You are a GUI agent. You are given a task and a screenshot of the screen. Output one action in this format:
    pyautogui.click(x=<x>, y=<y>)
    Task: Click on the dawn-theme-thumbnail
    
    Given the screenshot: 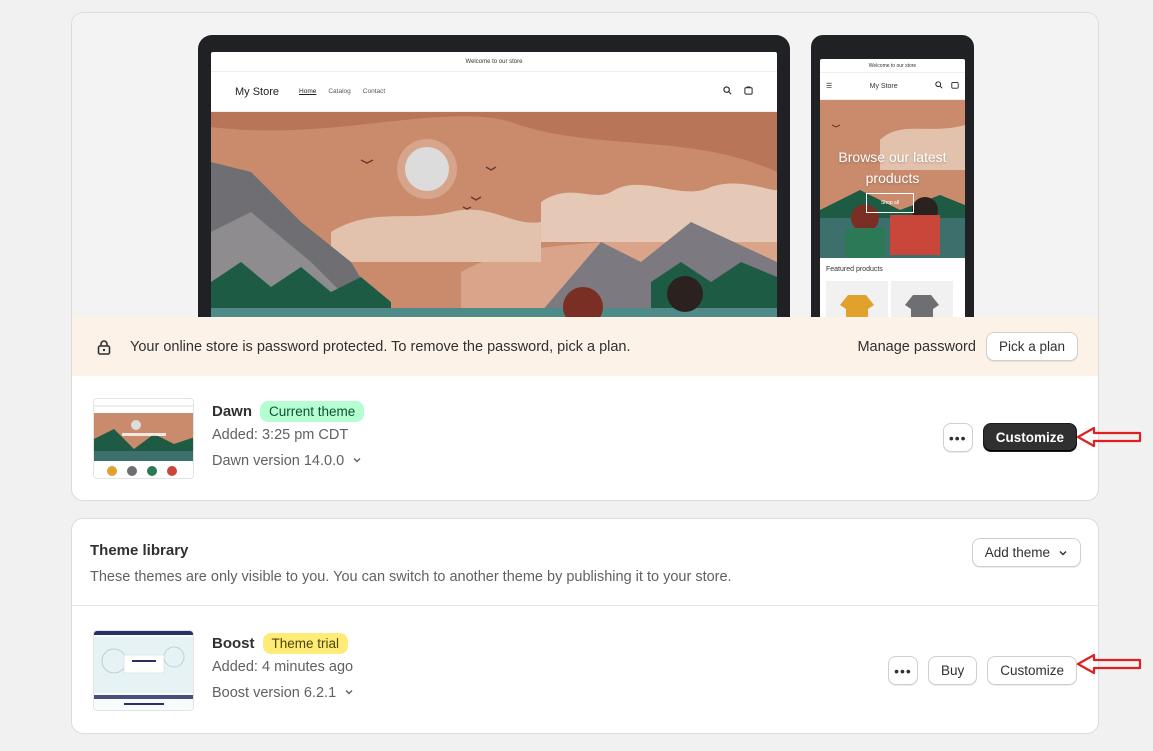 What is the action you would take?
    pyautogui.click(x=143, y=438)
    